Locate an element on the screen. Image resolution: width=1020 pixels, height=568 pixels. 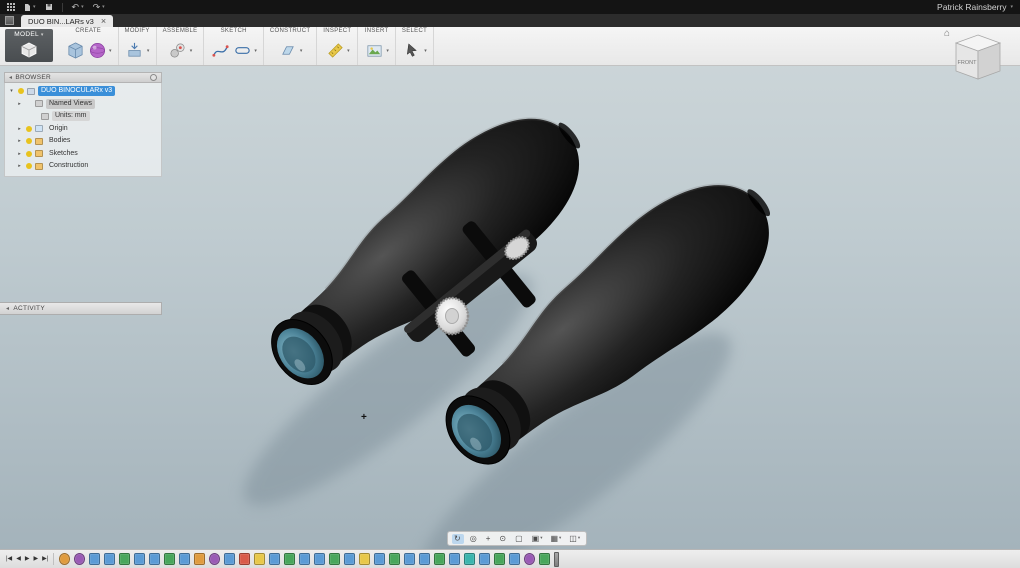
tree-item-construction: ▸ Construction is located at coordinates (83, 166).